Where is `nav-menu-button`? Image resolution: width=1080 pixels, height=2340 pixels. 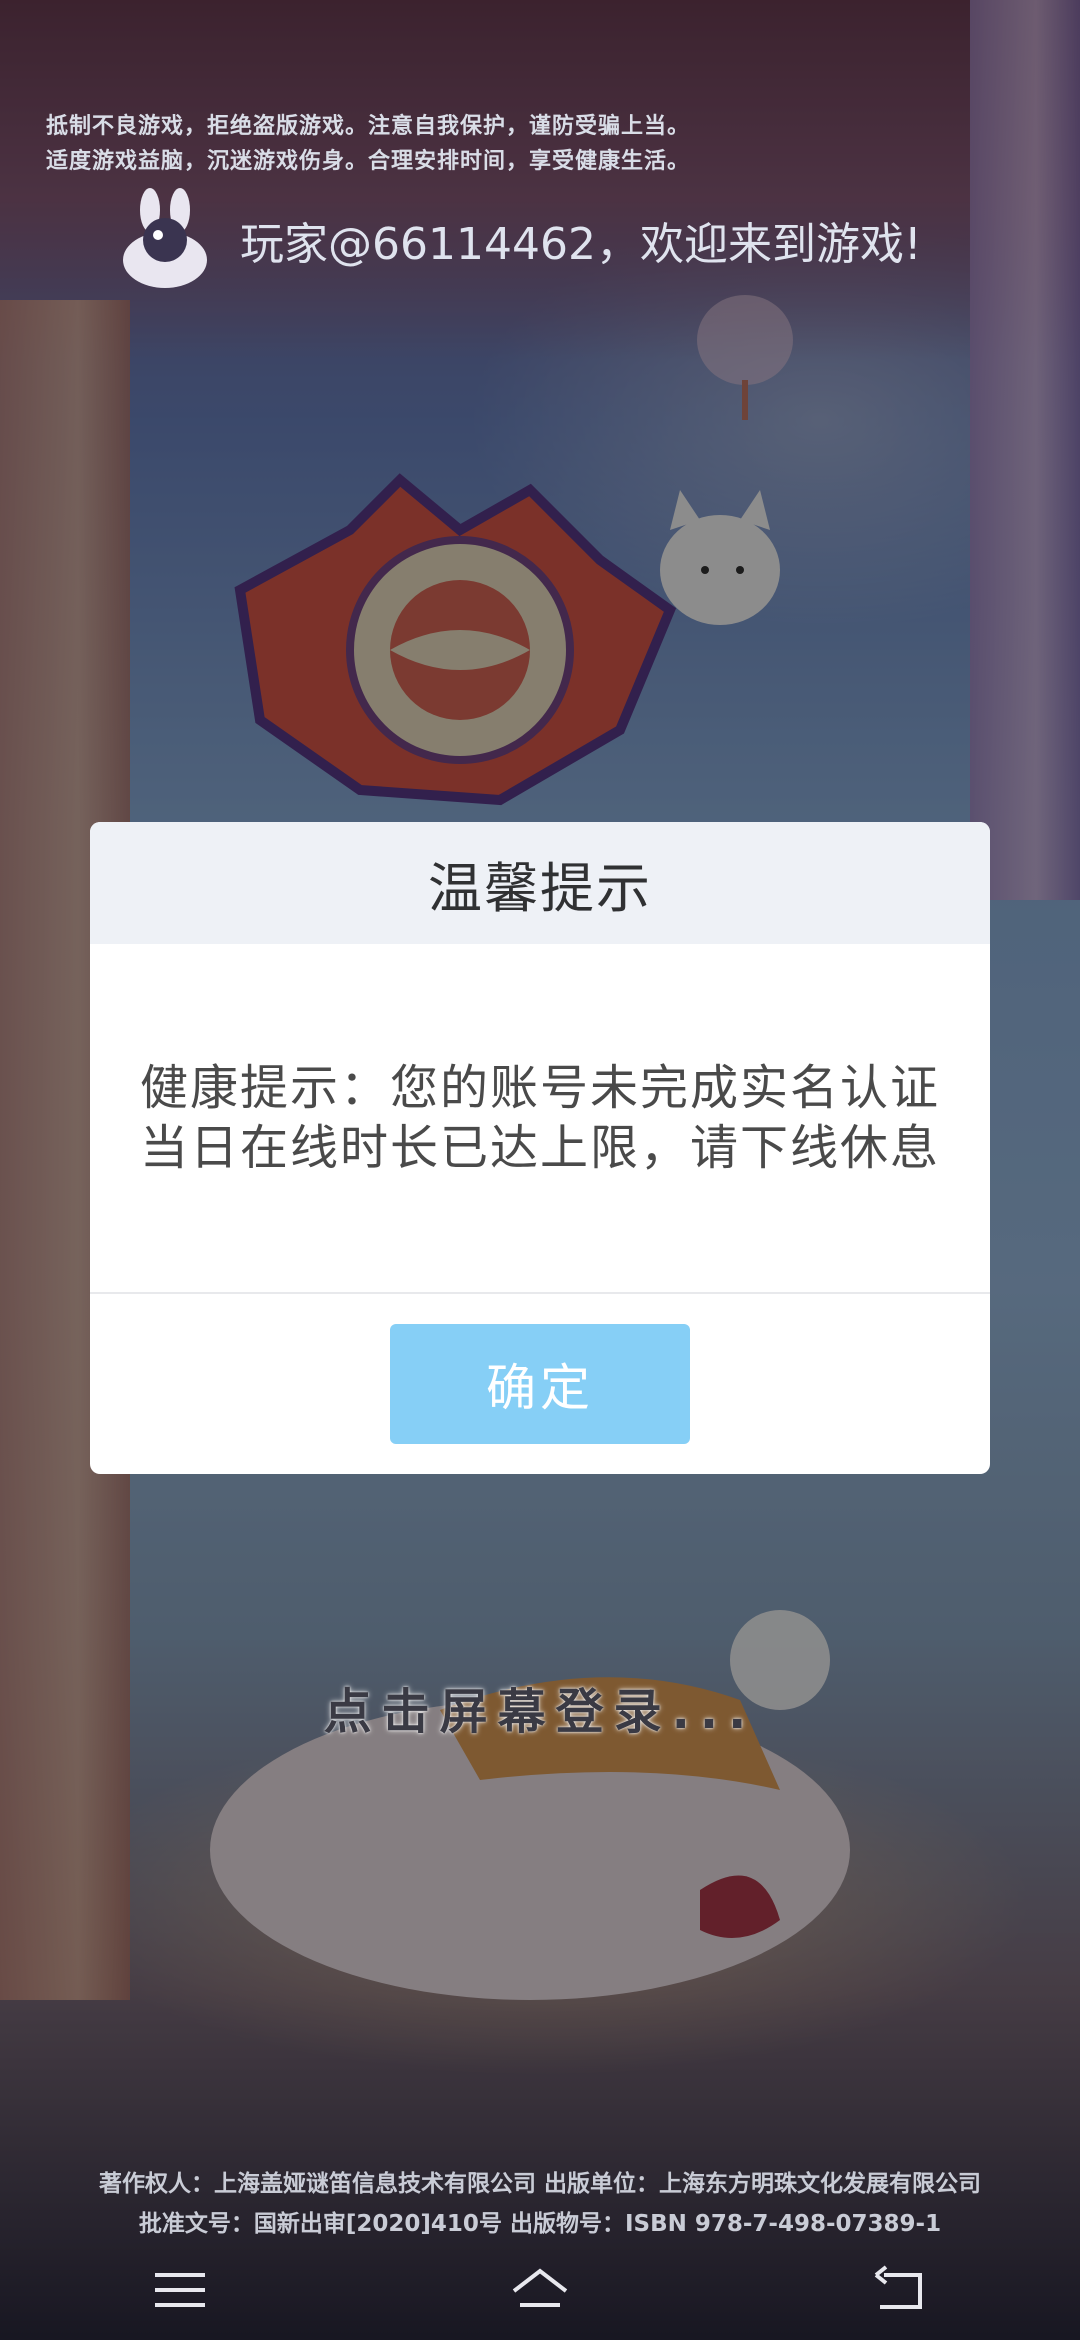 nav-menu-button is located at coordinates (180, 2290).